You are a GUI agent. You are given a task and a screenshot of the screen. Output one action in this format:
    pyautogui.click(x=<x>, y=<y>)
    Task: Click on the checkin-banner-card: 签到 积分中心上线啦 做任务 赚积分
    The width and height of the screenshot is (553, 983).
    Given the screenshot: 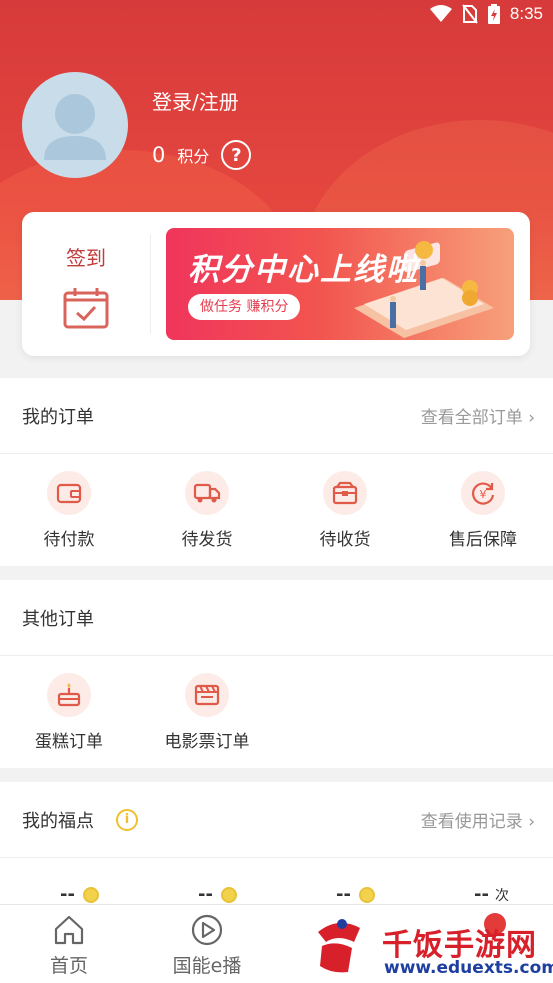 What is the action you would take?
    pyautogui.click(x=276, y=284)
    